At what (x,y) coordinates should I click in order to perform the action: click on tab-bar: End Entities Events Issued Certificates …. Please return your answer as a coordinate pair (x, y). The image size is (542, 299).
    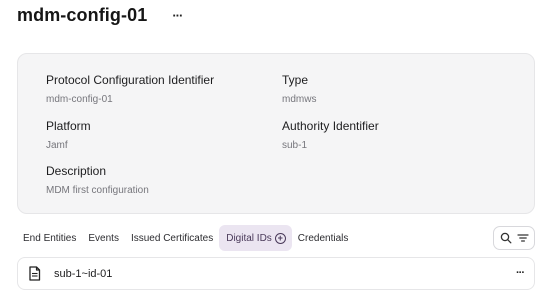
    Looking at the image, I should click on (185, 238).